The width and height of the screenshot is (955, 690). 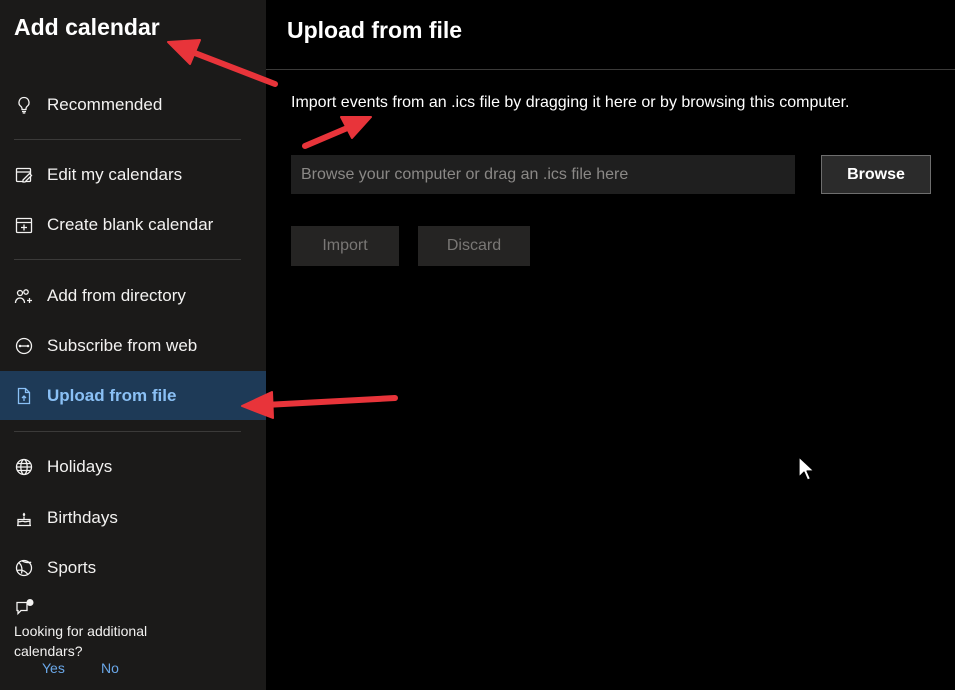 What do you see at coordinates (806, 468) in the screenshot?
I see `mouse-pointer-icon` at bounding box center [806, 468].